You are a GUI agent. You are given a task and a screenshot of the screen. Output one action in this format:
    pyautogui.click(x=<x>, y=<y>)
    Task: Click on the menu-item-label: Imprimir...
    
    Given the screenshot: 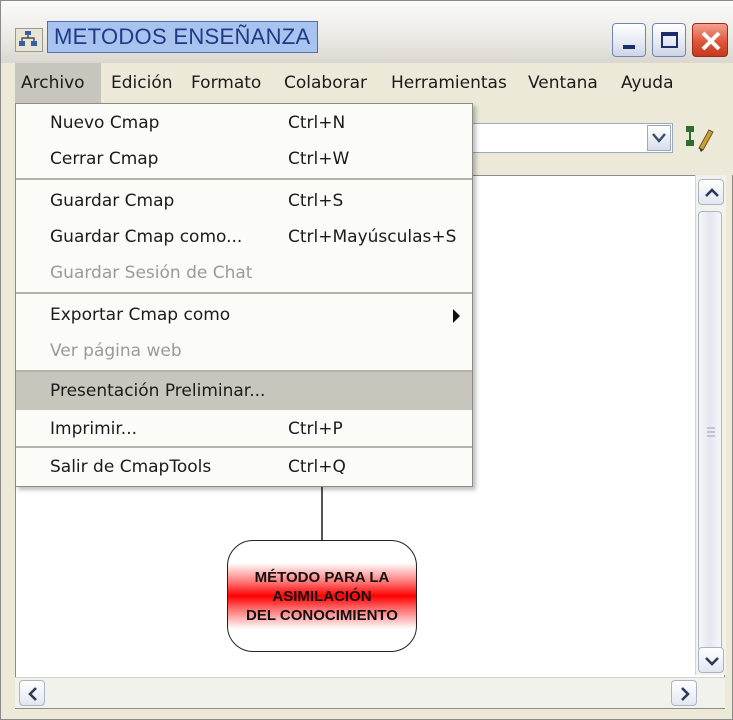 What is the action you would take?
    pyautogui.click(x=94, y=429)
    